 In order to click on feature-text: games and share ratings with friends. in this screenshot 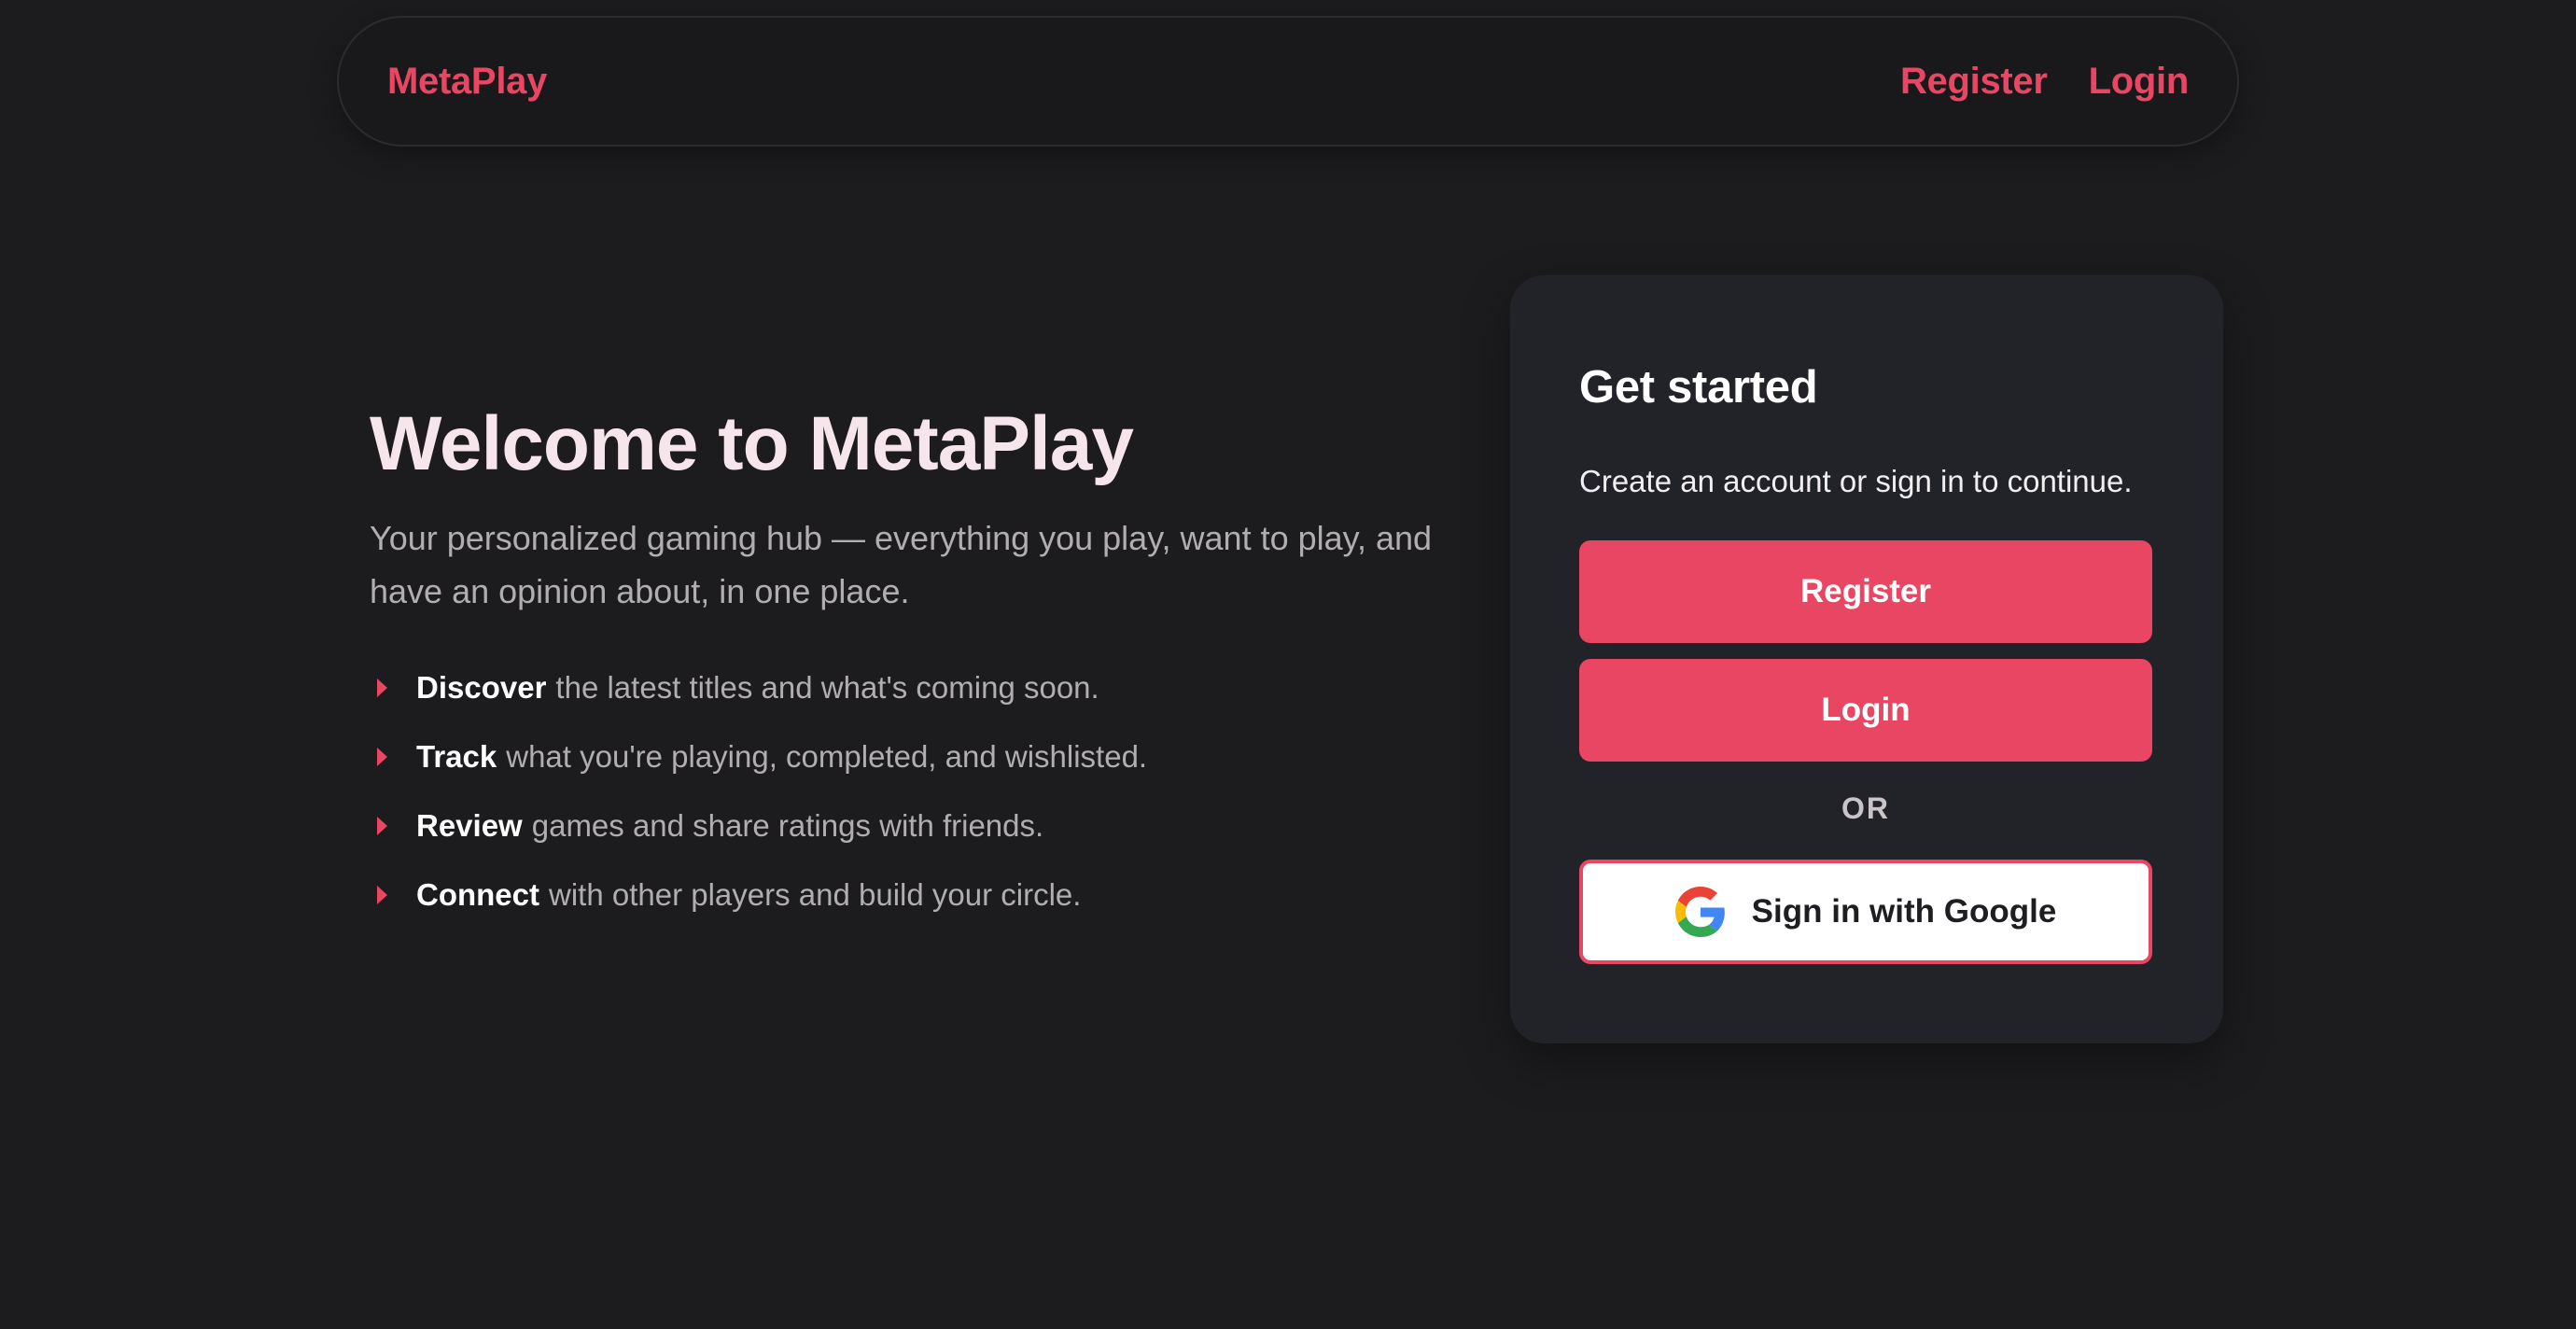, I will do `click(787, 825)`.